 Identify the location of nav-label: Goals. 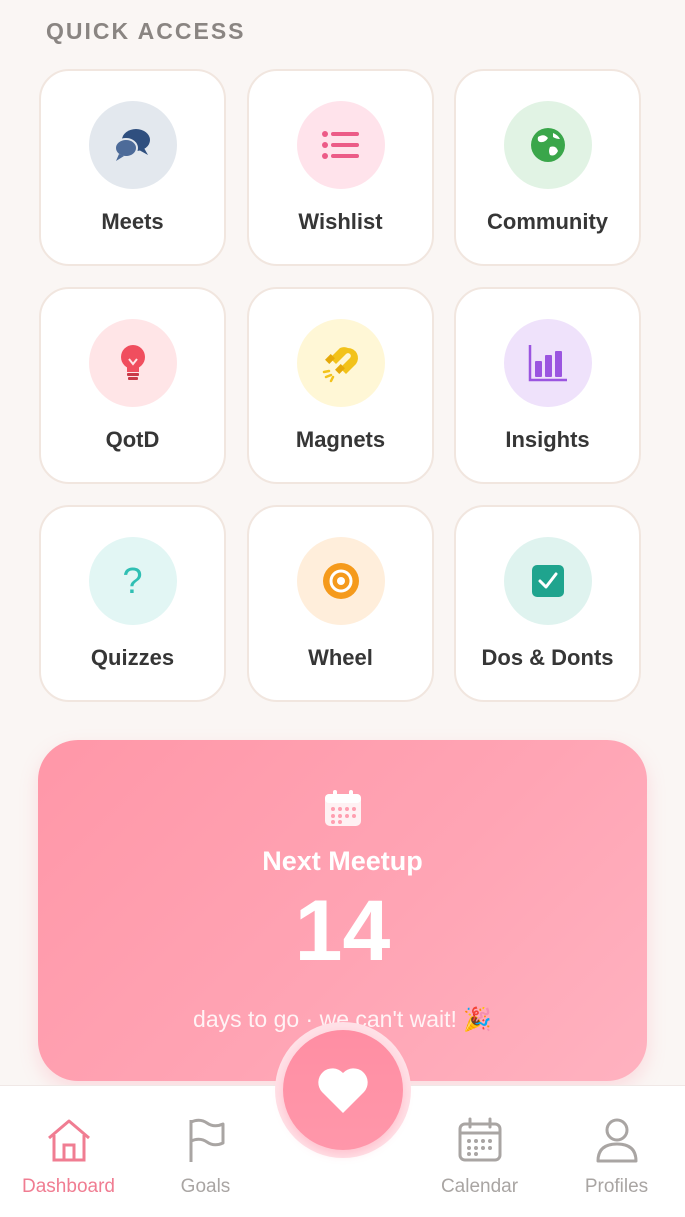
(205, 1186).